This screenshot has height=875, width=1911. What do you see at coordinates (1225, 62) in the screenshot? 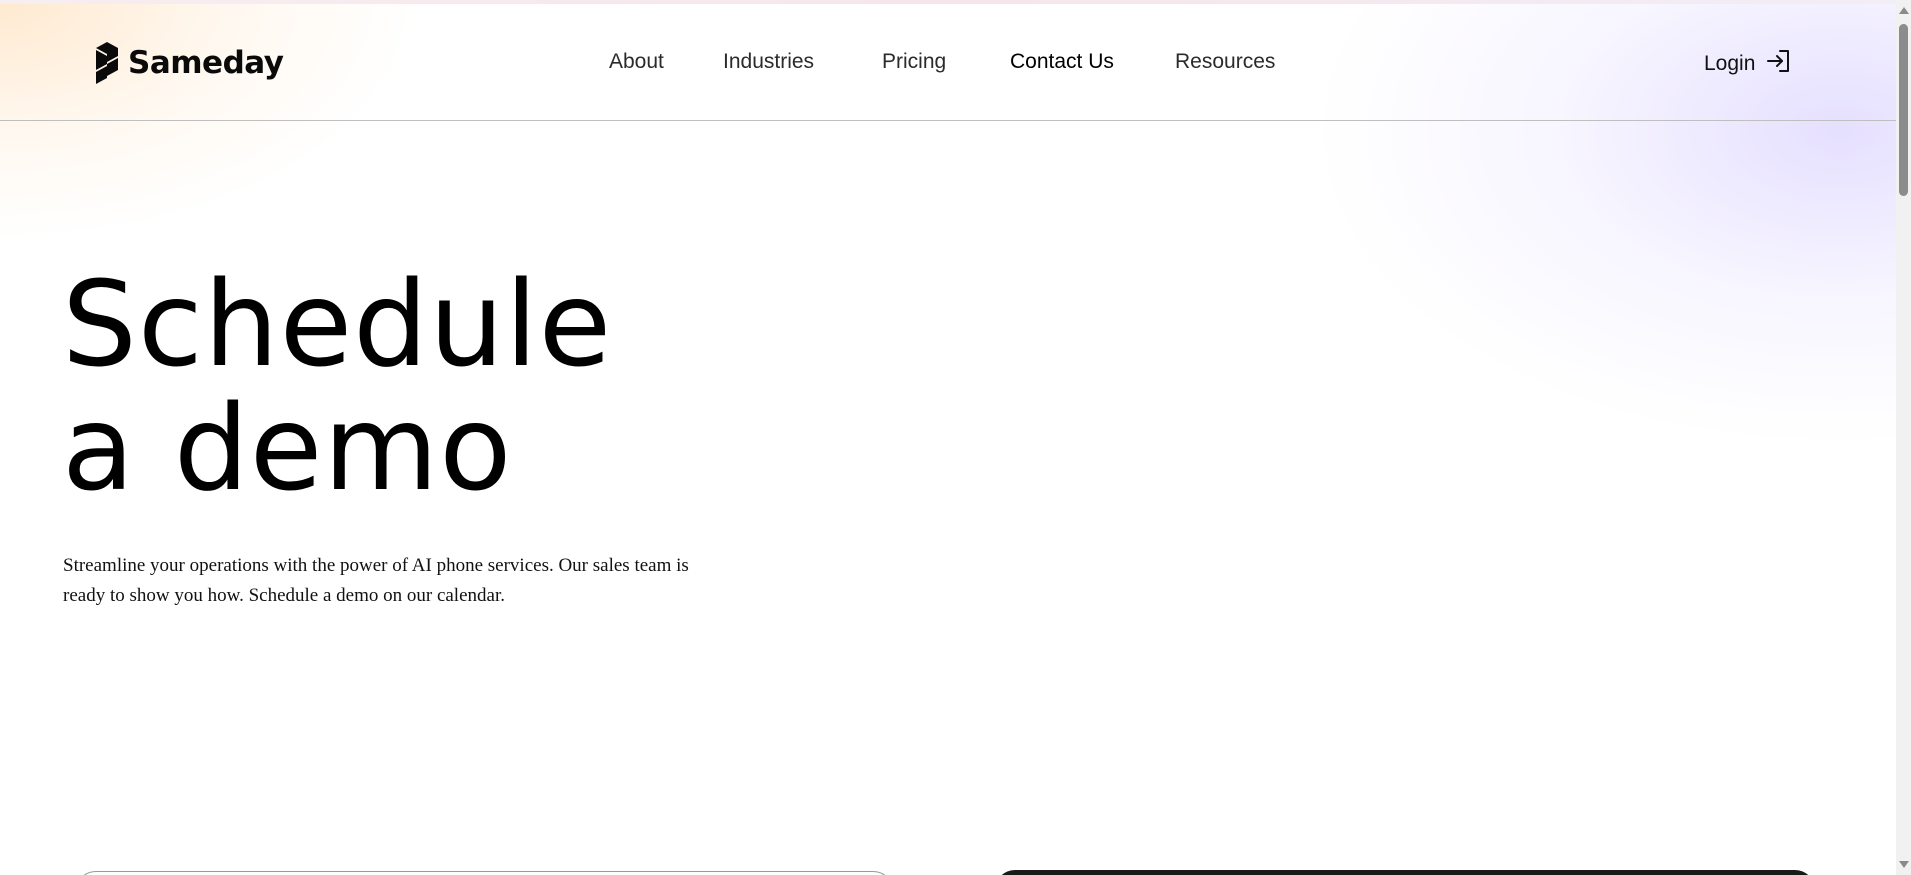
I see `nav-resources: Resources` at bounding box center [1225, 62].